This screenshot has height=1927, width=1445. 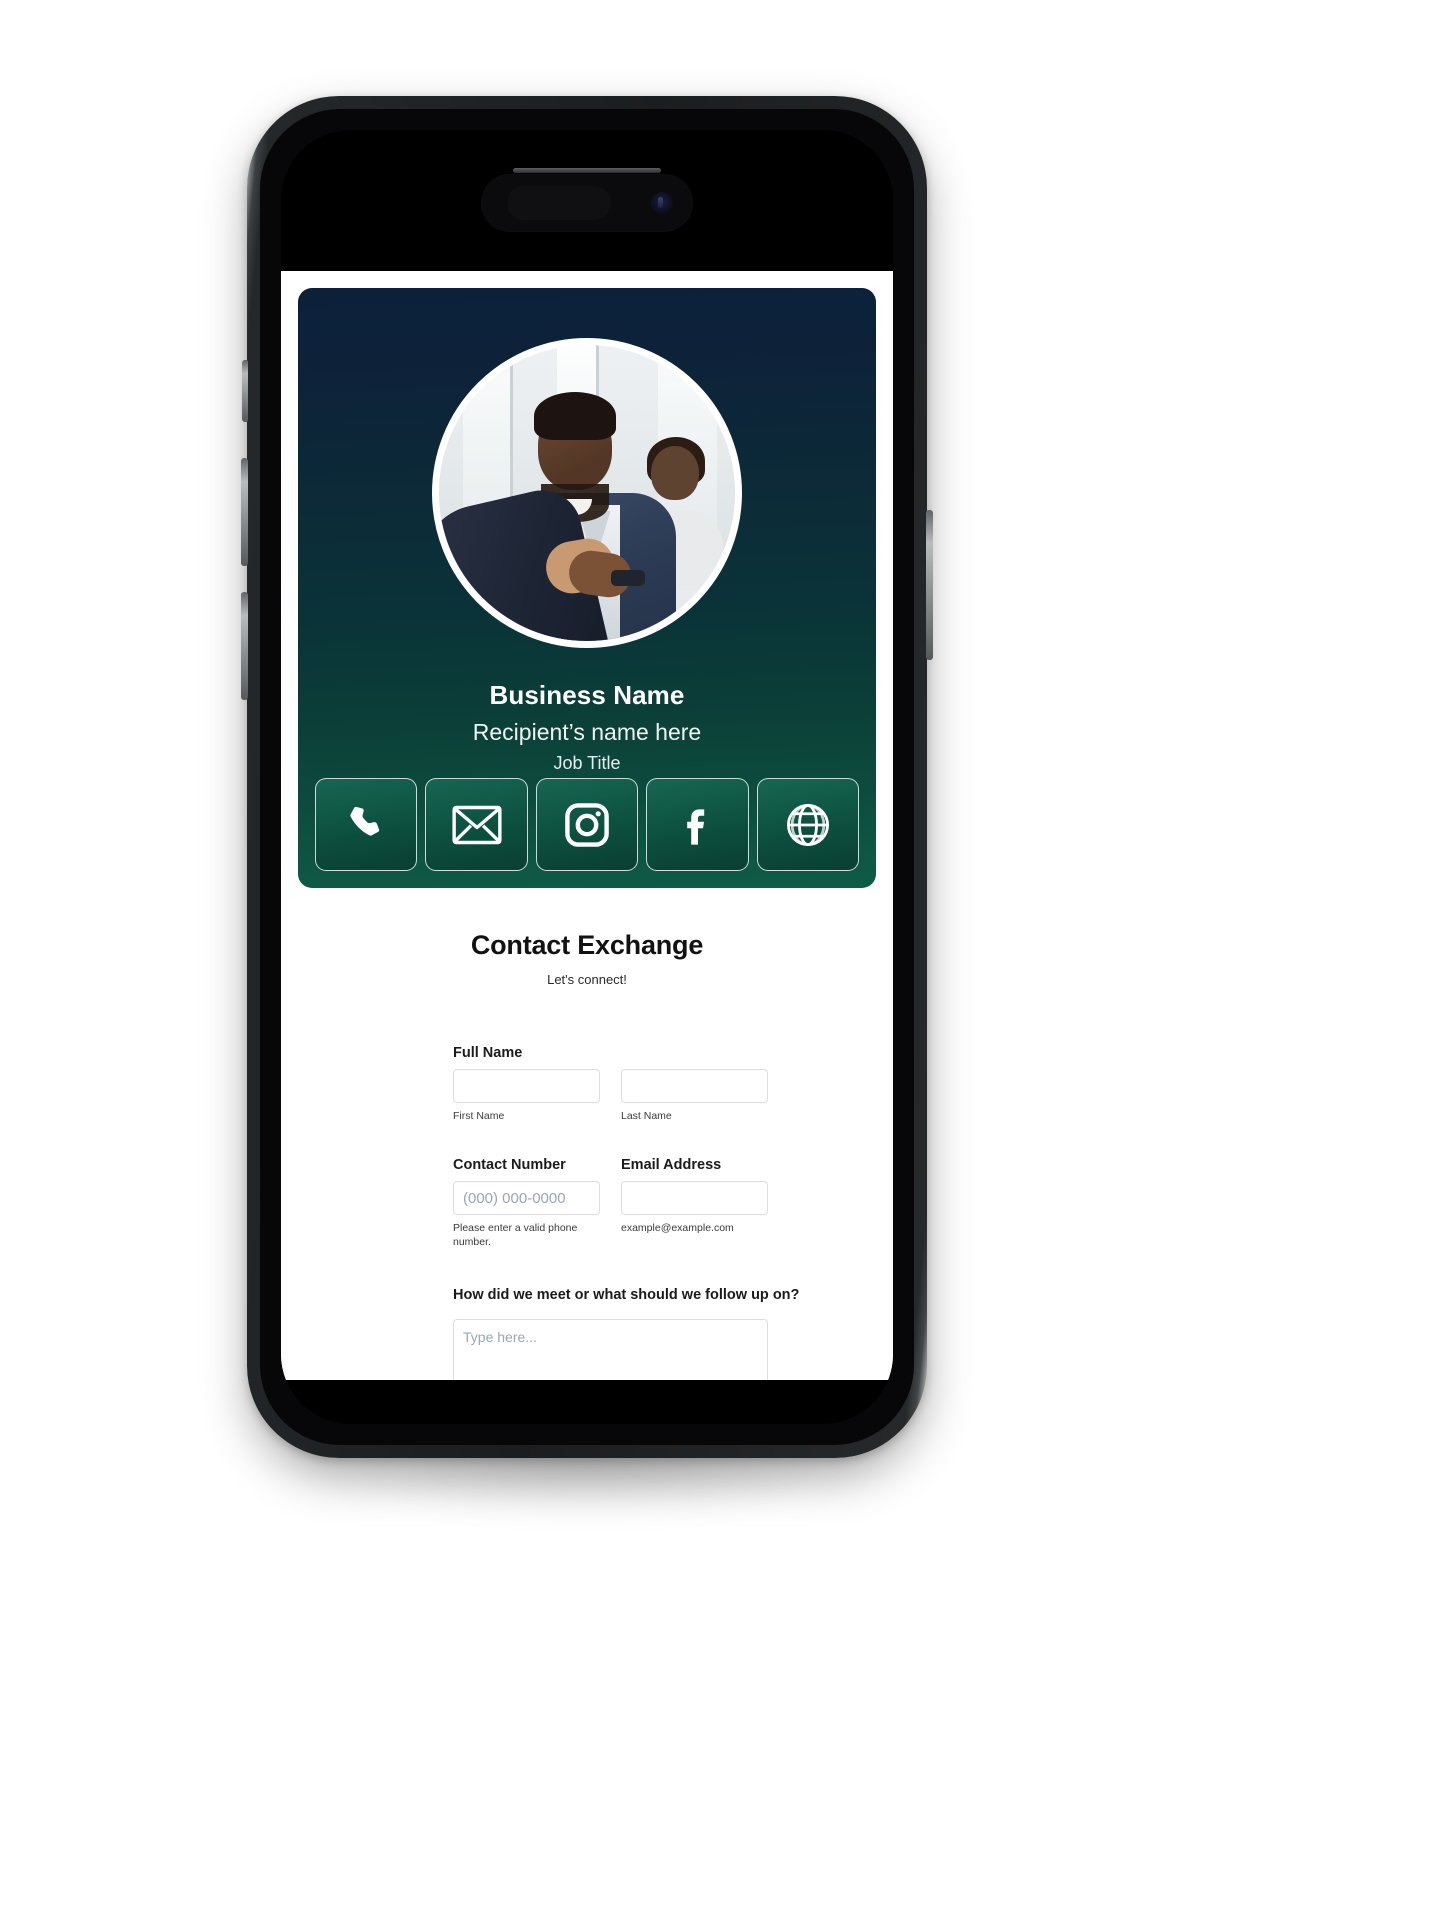 I want to click on email-address-label: Email Address, so click(x=671, y=1165).